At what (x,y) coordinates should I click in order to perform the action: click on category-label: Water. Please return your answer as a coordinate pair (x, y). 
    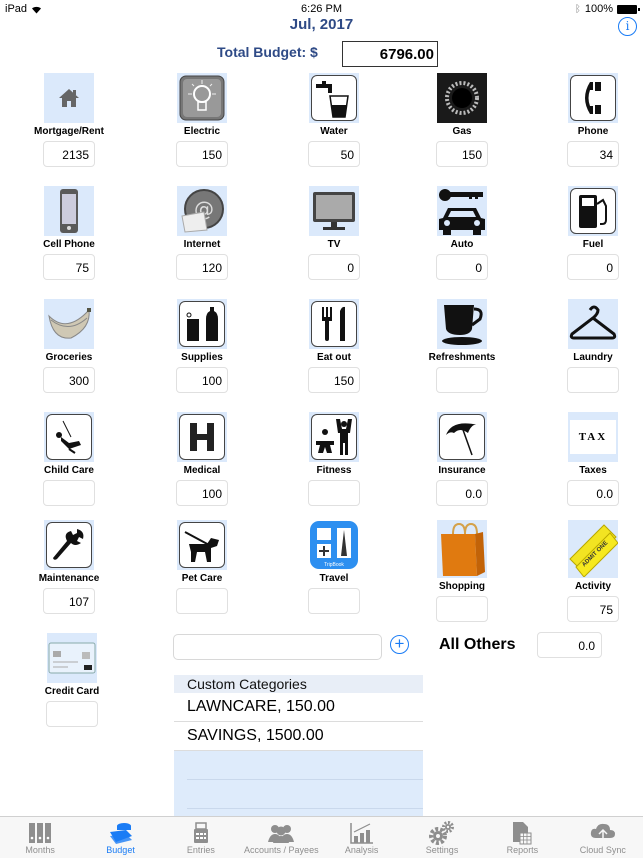
    Looking at the image, I should click on (334, 131).